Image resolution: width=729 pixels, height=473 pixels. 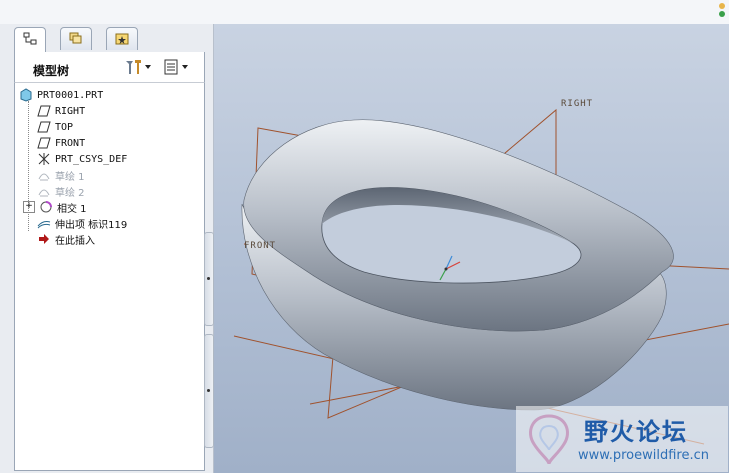 I want to click on tree-item-right: RIGHT, so click(x=61, y=111).